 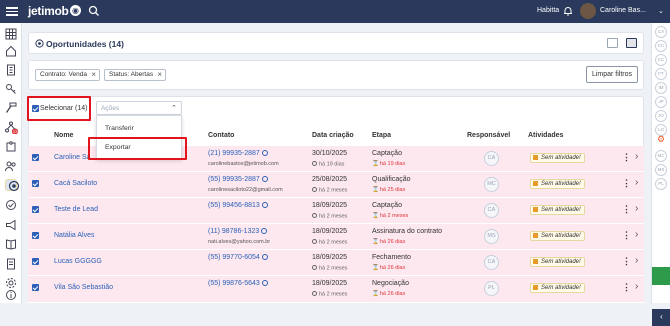 What do you see at coordinates (74, 235) in the screenshot?
I see `lead-name-link: Natália Alves` at bounding box center [74, 235].